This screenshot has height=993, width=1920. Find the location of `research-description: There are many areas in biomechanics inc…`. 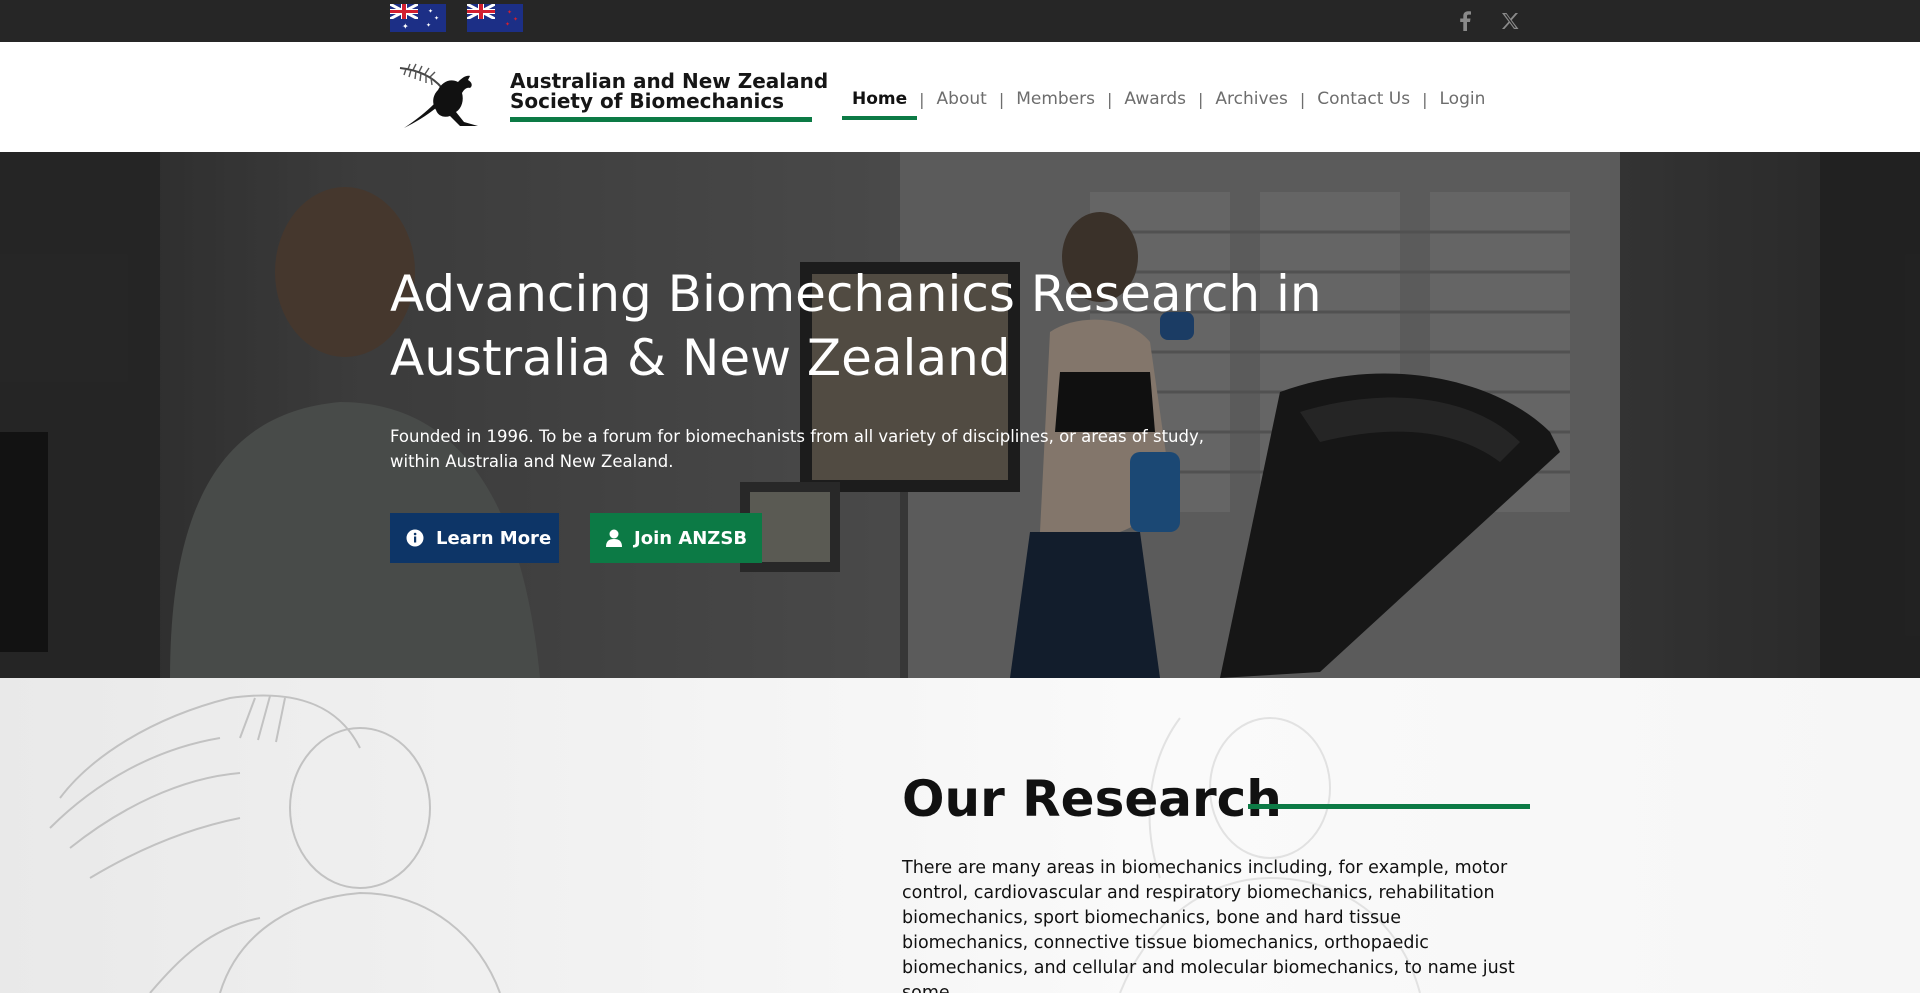

research-description: There are many areas in biomechanics inc… is located at coordinates (1208, 925).